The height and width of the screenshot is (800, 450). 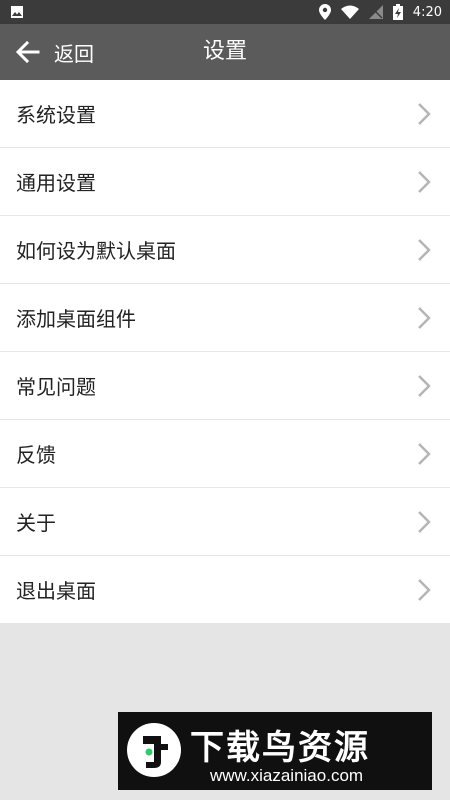 I want to click on watermark-brand: 下载鸟资源, so click(x=280, y=748).